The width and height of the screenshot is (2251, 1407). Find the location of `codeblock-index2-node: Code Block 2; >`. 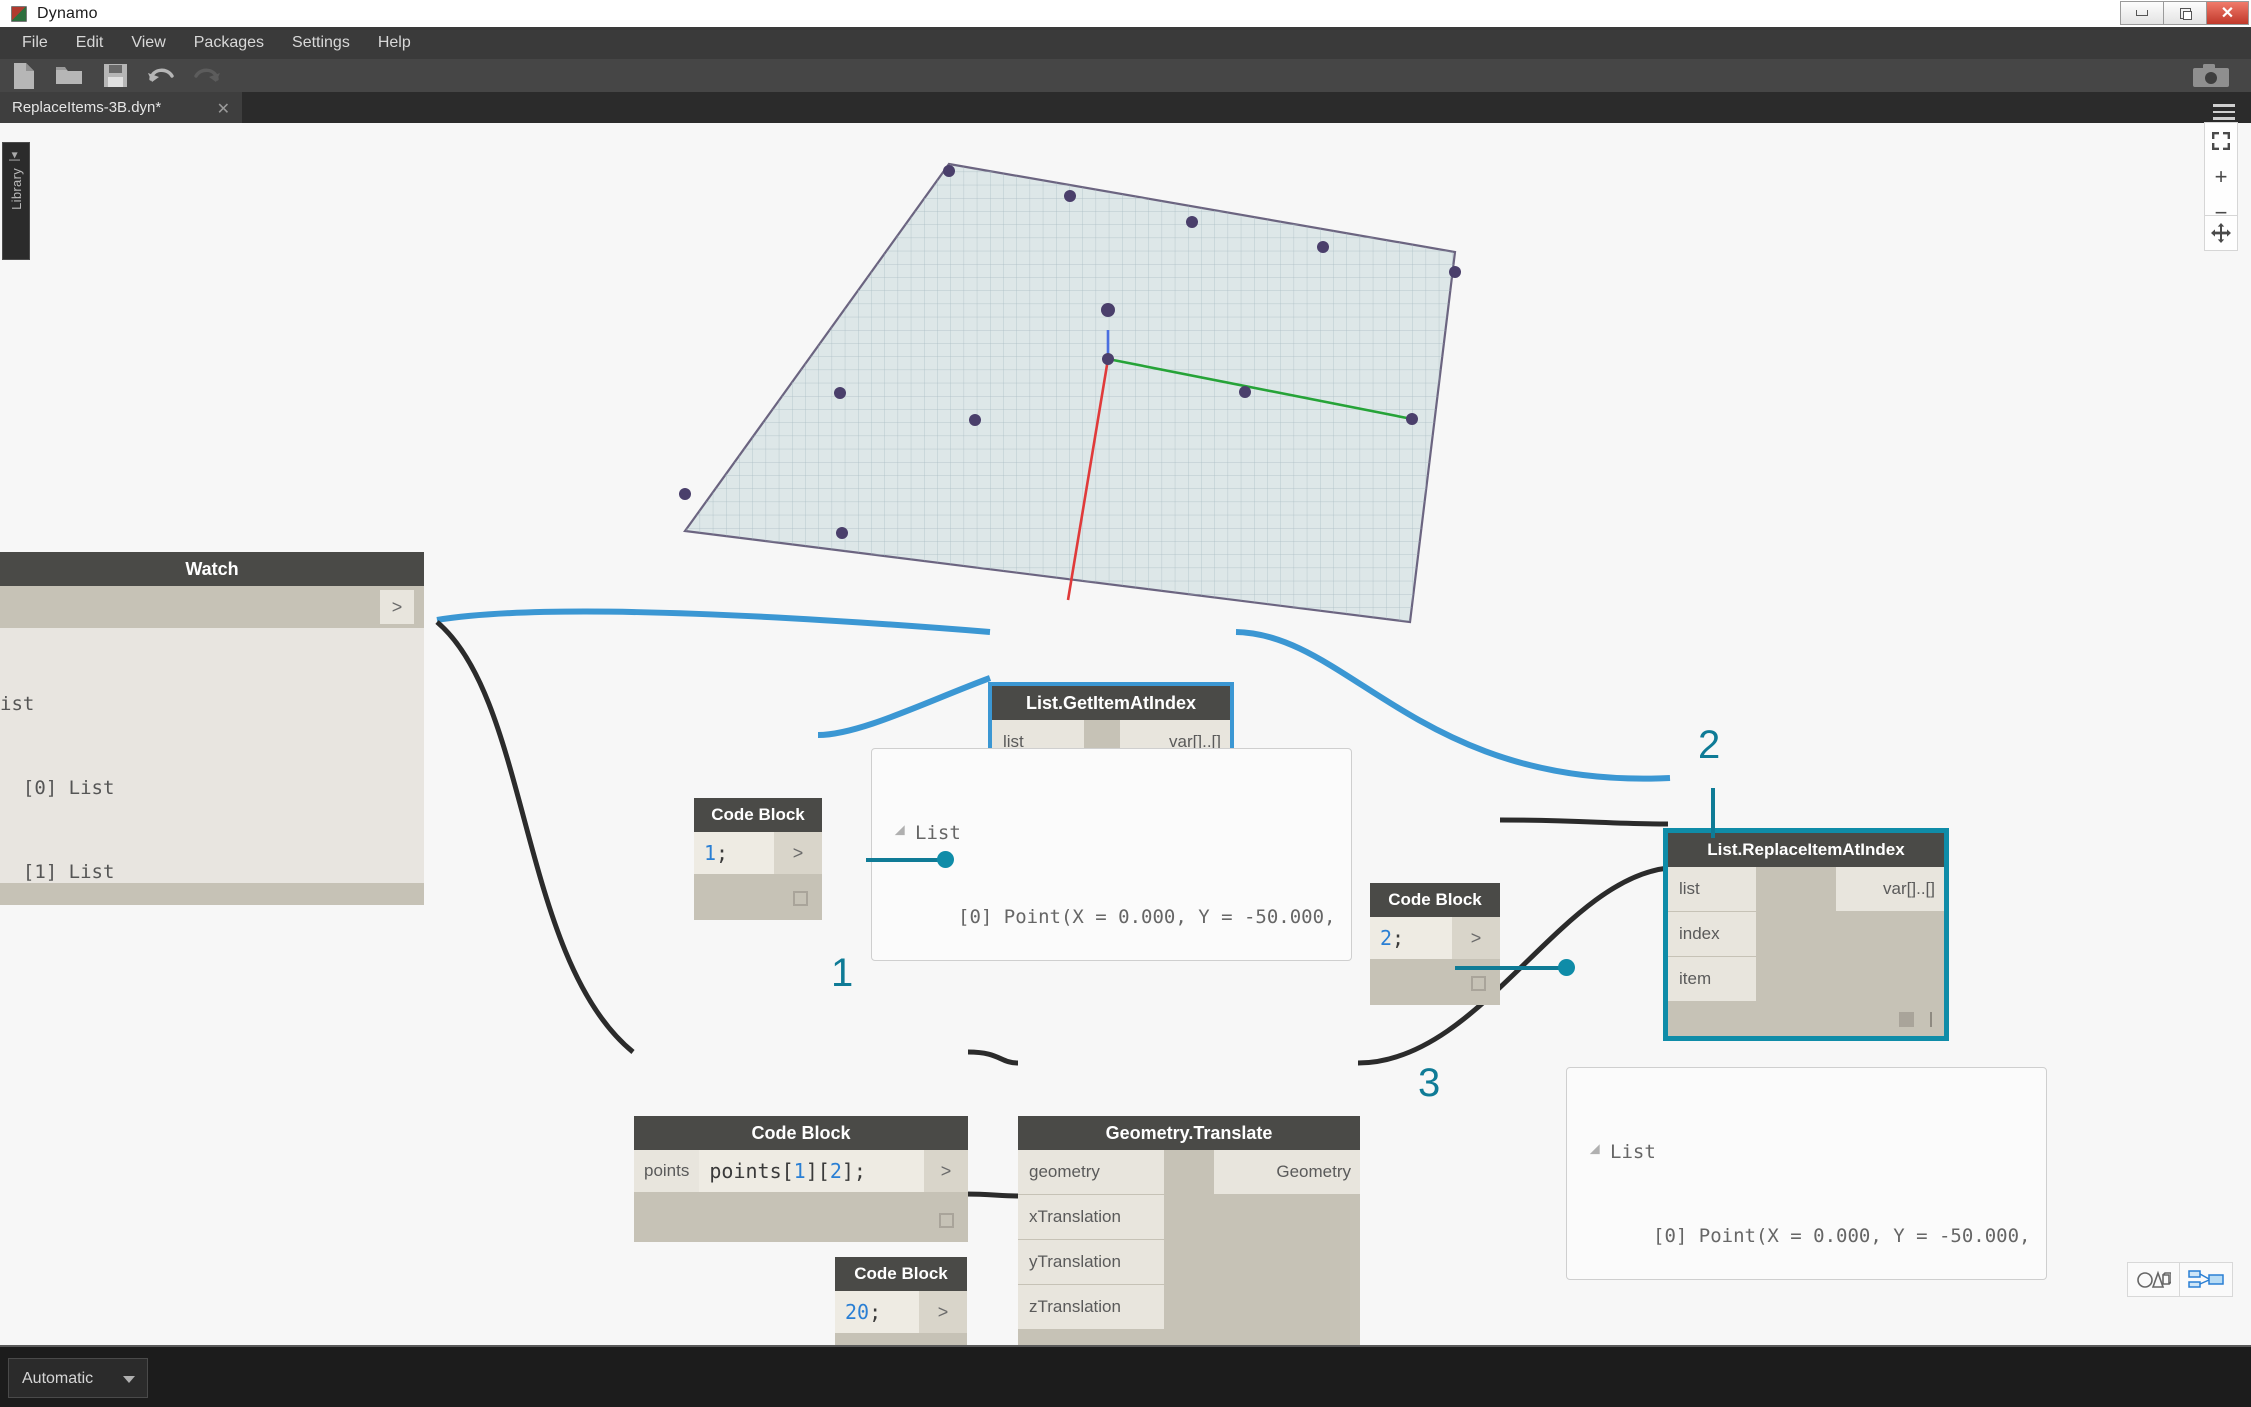

codeblock-index2-node: Code Block 2; > is located at coordinates (1435, 944).